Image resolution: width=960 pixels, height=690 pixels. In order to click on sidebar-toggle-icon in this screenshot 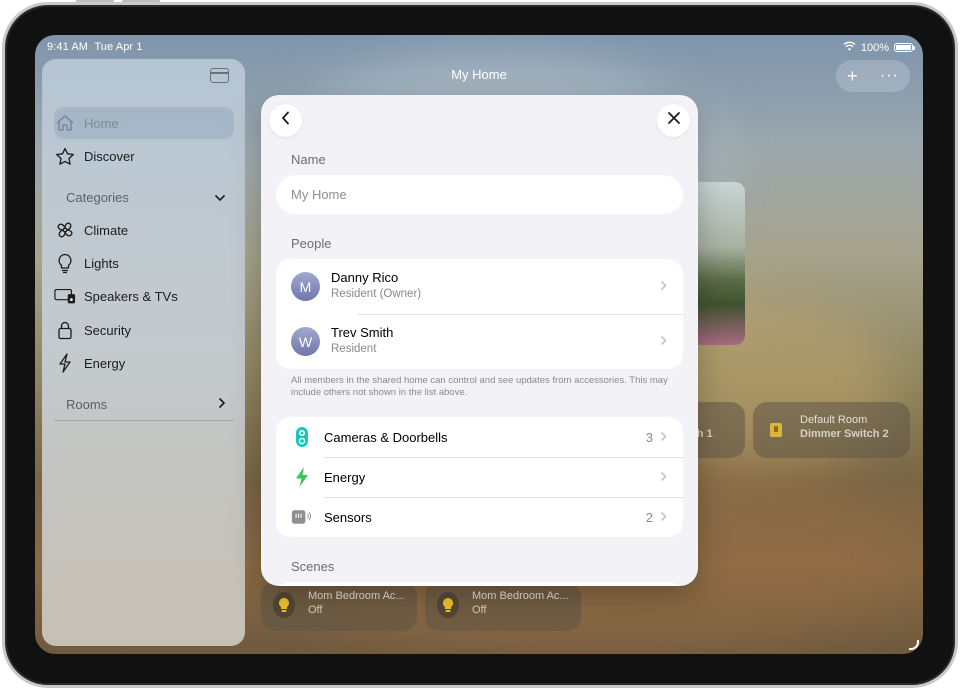, I will do `click(219, 75)`.